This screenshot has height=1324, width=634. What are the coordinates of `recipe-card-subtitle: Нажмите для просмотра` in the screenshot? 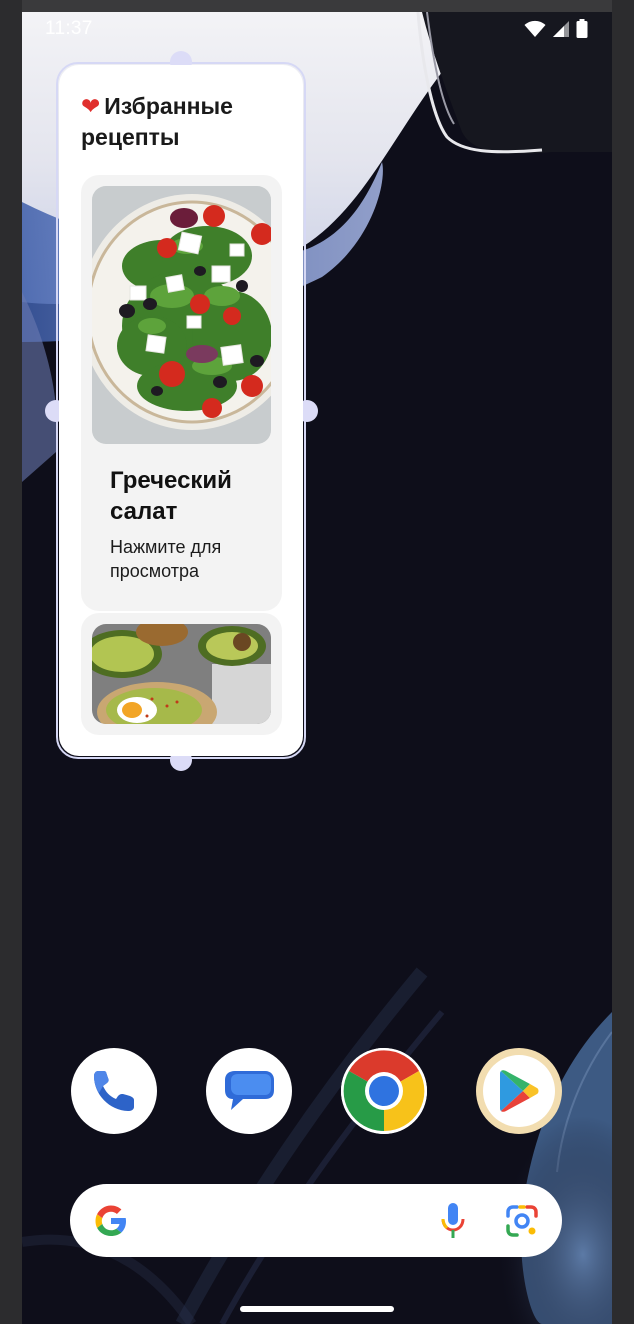 It's located at (166, 559).